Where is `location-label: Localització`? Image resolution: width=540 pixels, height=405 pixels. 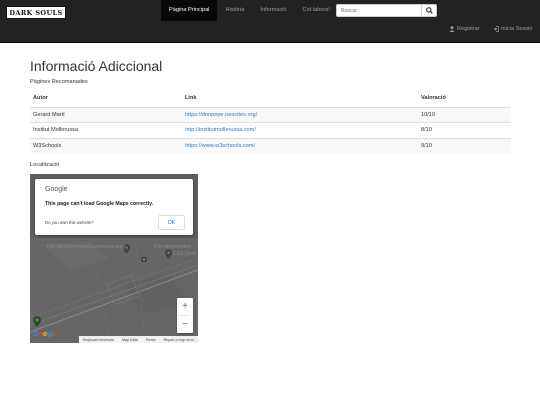
location-label: Localització is located at coordinates (45, 165).